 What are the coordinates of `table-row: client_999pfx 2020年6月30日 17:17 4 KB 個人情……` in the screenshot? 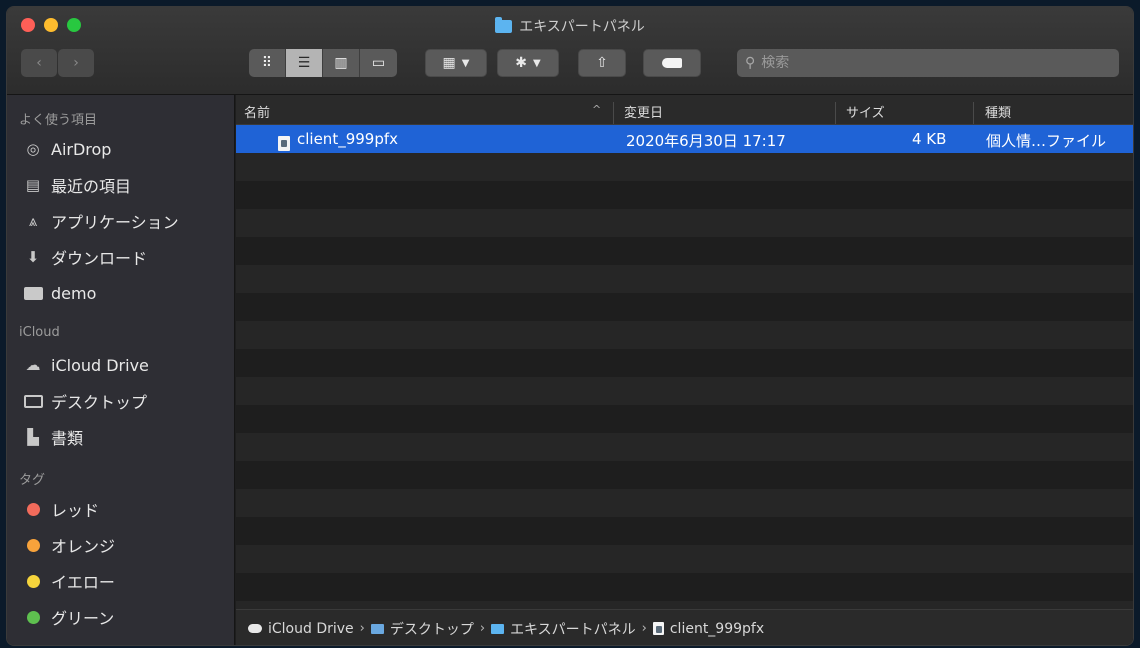 It's located at (684, 139).